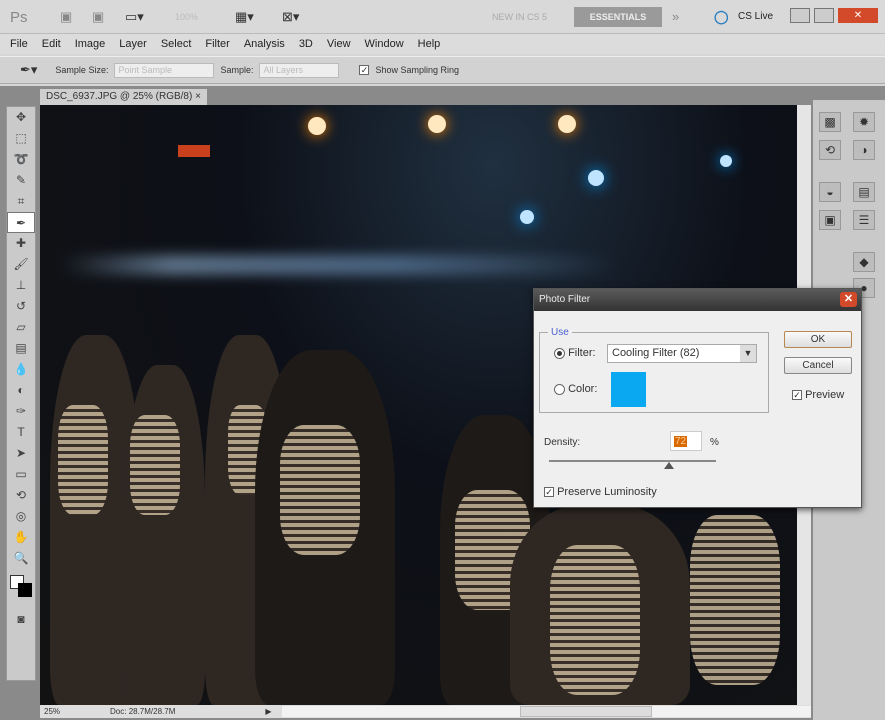 The height and width of the screenshot is (720, 885). Describe the element at coordinates (864, 192) in the screenshot. I see `character-panel-icon: ▤` at that location.